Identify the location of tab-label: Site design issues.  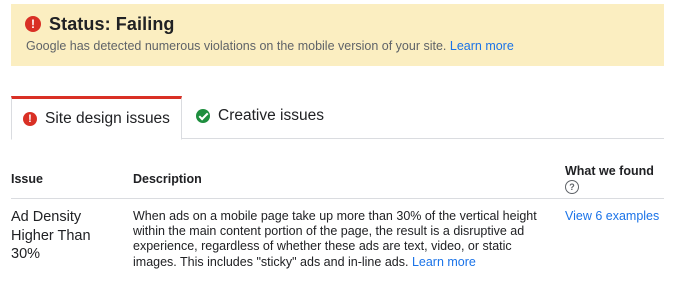
(107, 118).